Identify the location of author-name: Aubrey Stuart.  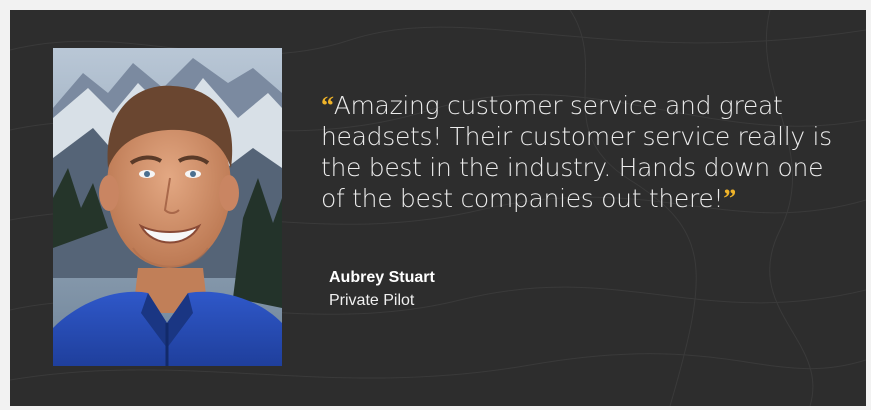
(382, 277).